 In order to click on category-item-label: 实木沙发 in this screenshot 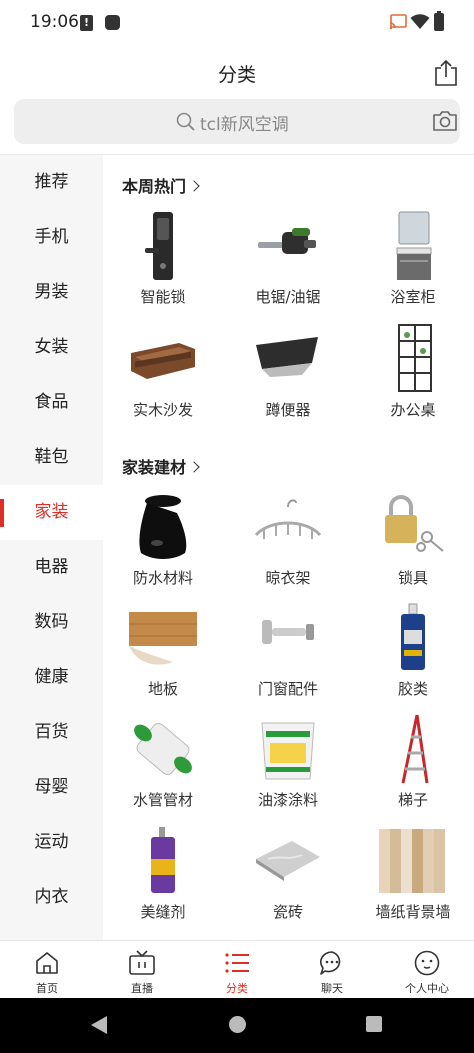, I will do `click(162, 410)`.